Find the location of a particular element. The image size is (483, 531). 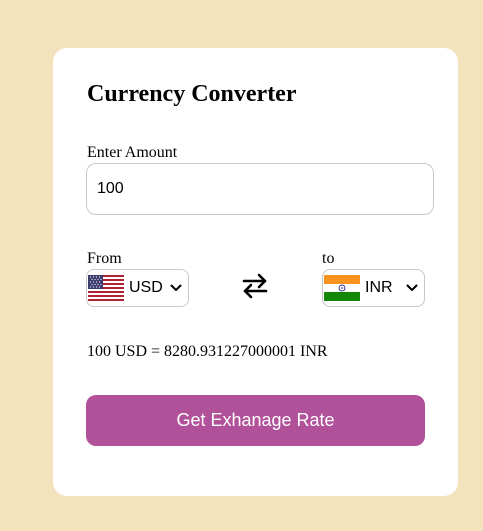

india-flag-icon is located at coordinates (342, 288).